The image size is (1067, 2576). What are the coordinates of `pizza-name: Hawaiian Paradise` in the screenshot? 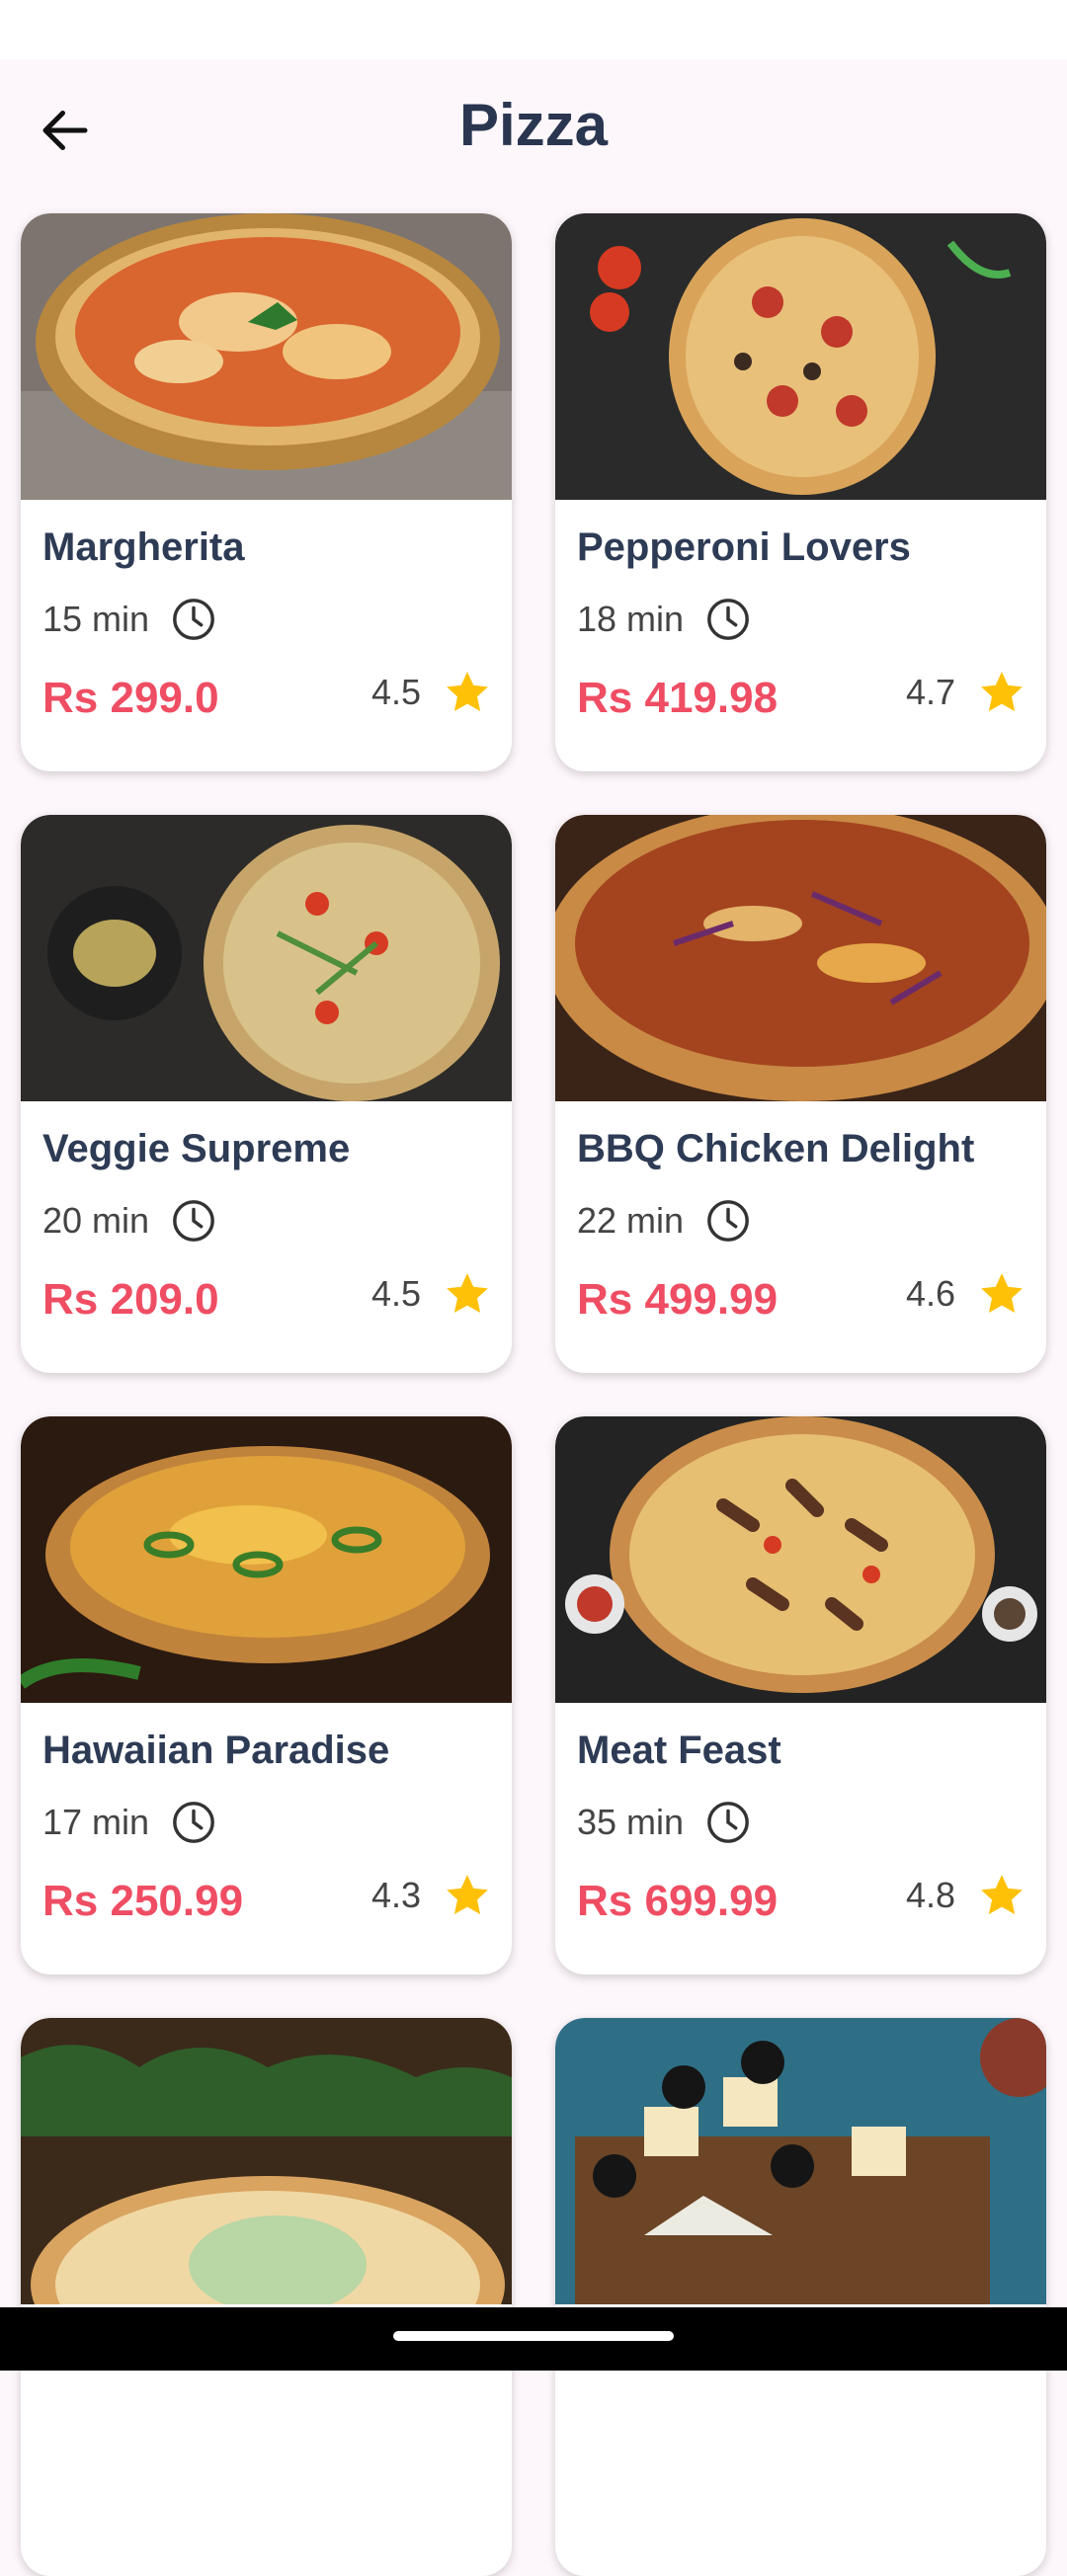 It's located at (216, 1750).